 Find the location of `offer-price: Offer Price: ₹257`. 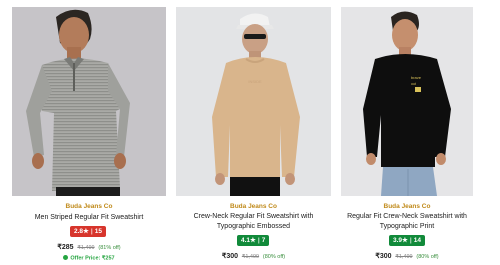

offer-price: Offer Price: ₹257 is located at coordinates (89, 258).